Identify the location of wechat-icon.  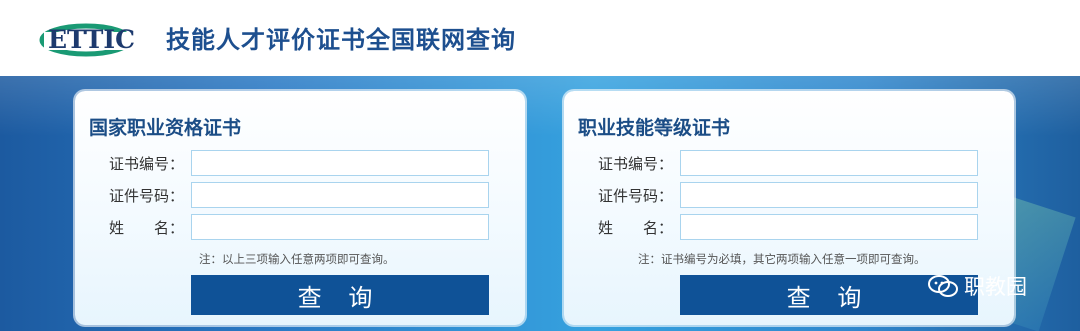
(943, 286).